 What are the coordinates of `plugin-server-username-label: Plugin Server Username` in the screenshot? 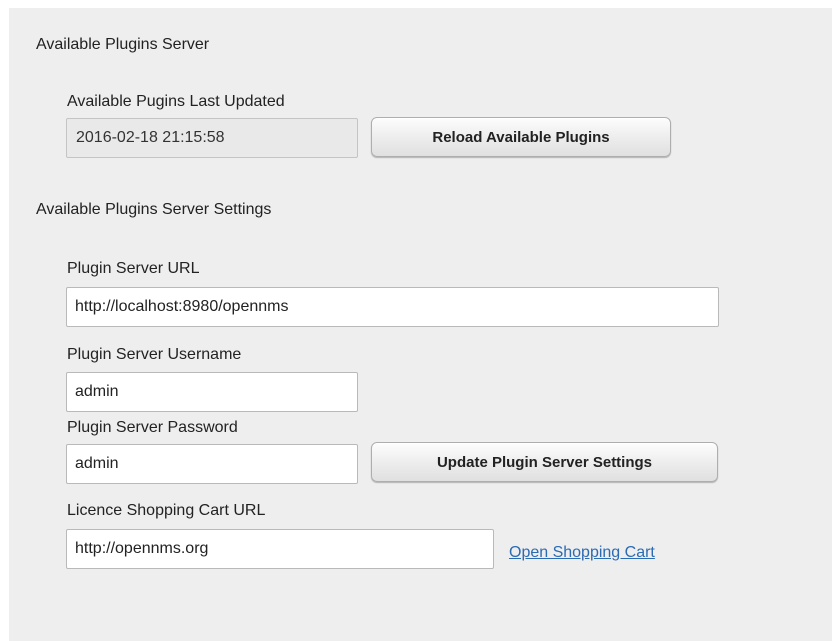 It's located at (154, 354).